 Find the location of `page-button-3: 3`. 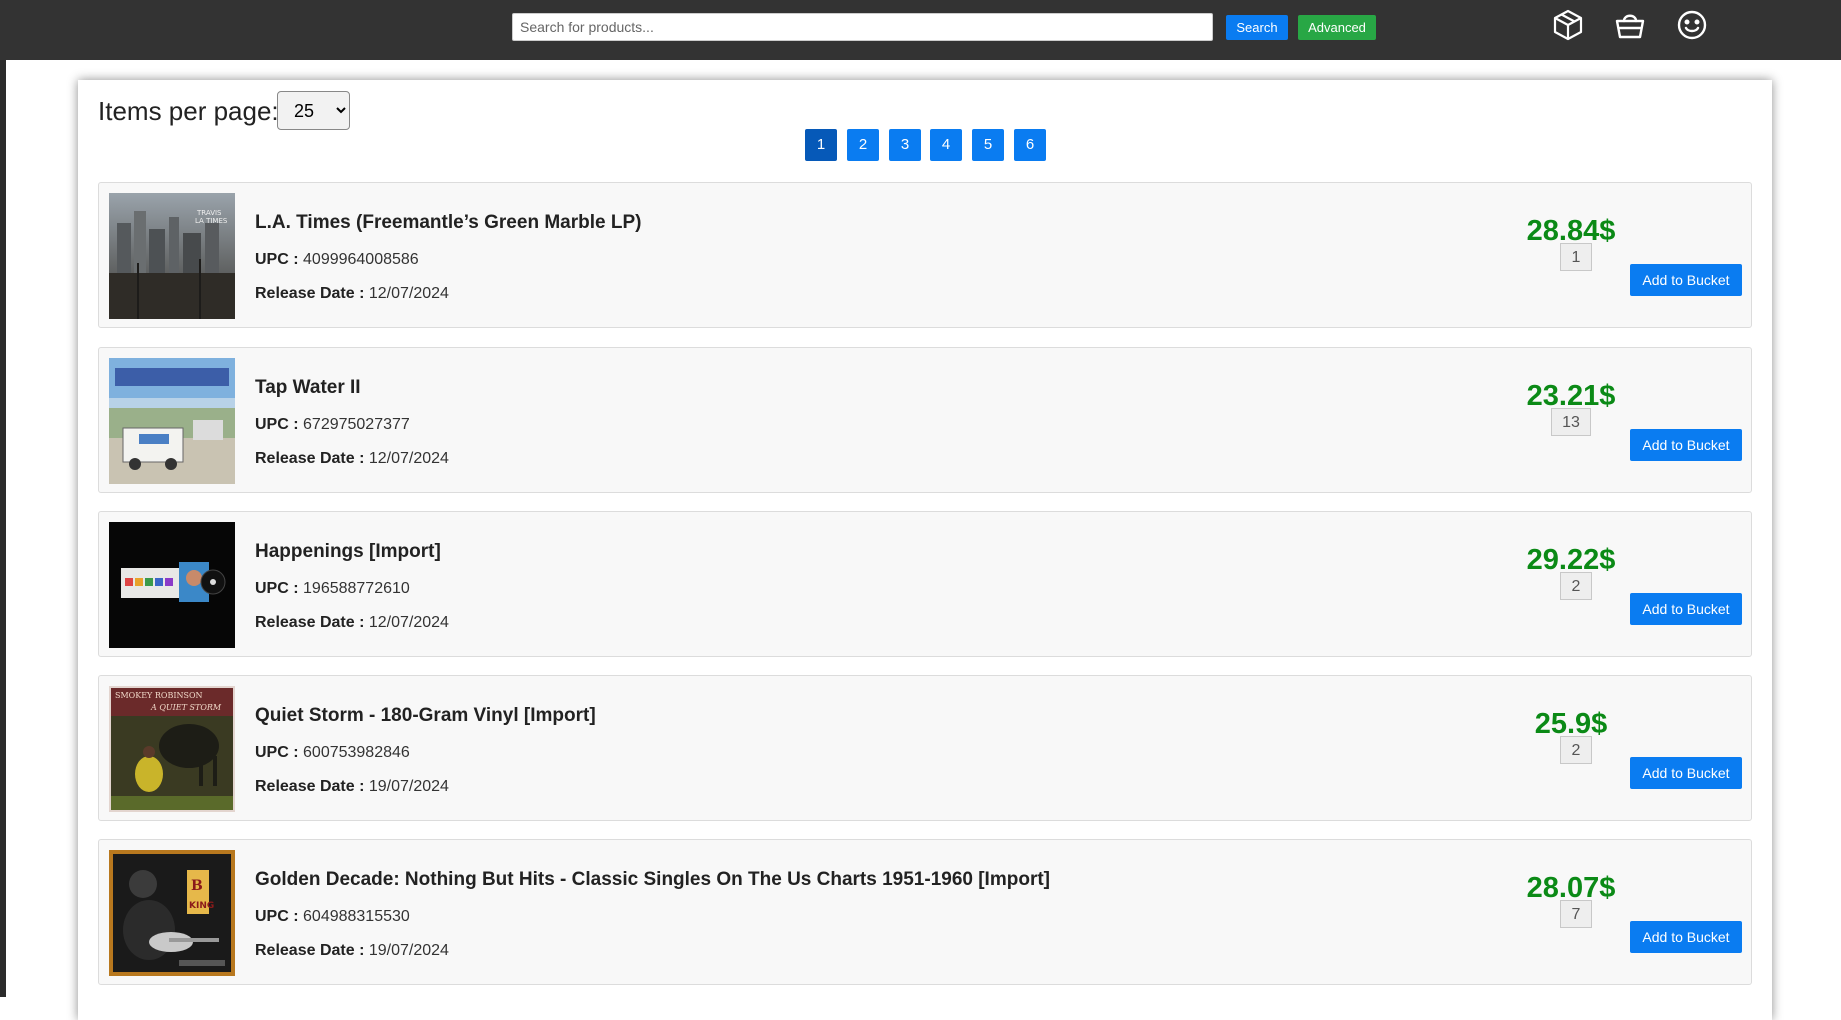

page-button-3: 3 is located at coordinates (905, 145).